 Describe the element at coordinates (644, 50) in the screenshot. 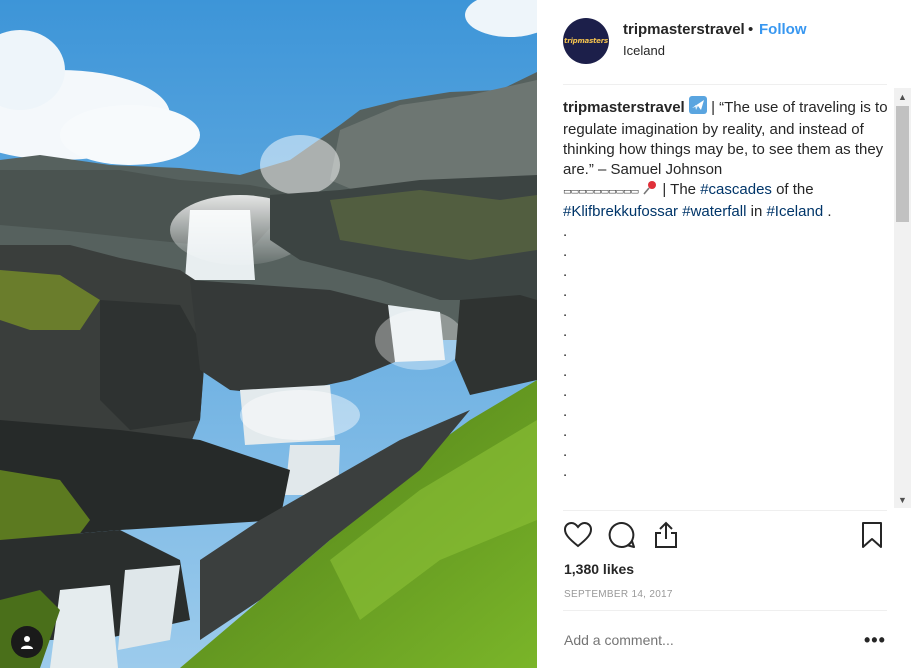

I see `location-link: Iceland` at that location.